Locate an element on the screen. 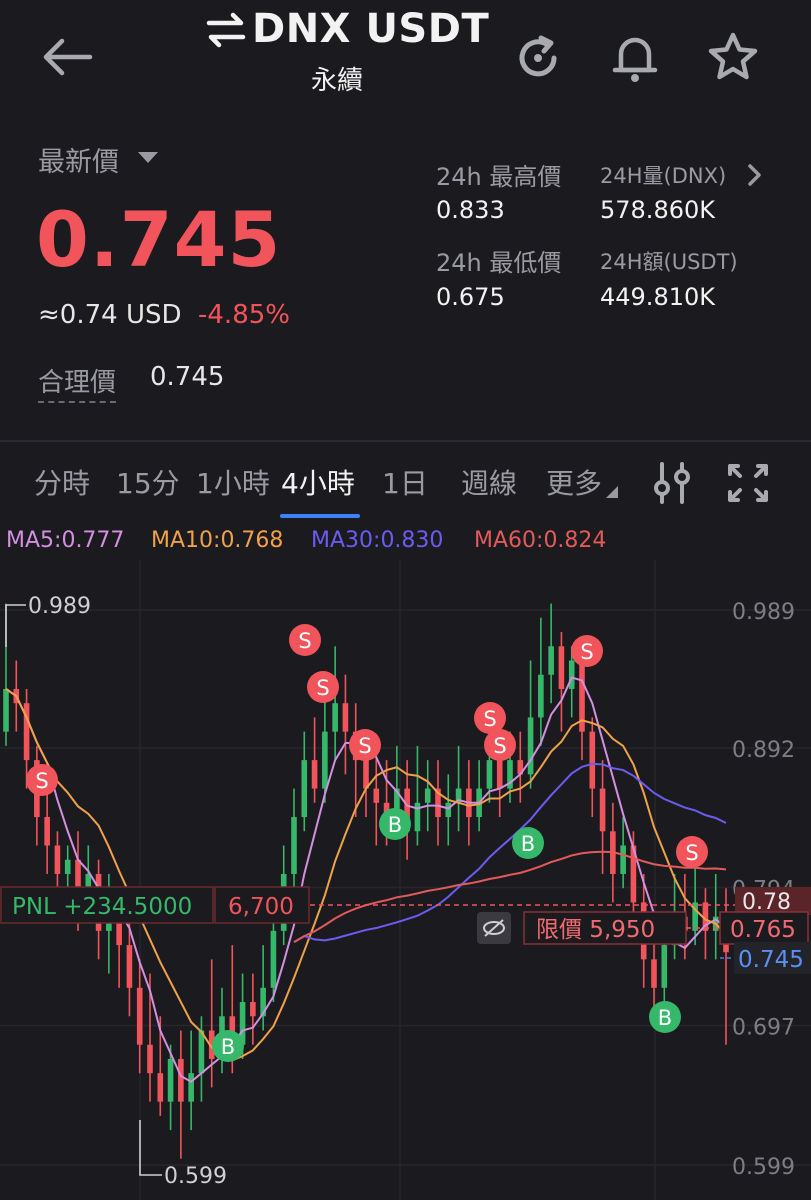 The image size is (811, 1200). fair-price-label: 合理價 is located at coordinates (77, 382).